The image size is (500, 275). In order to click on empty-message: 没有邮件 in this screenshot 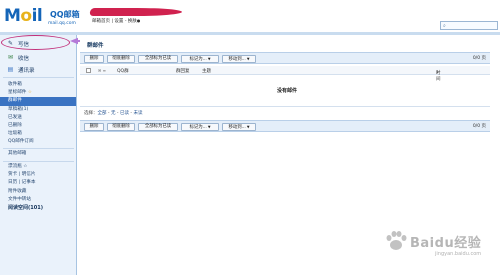, I will do `click(287, 91)`.